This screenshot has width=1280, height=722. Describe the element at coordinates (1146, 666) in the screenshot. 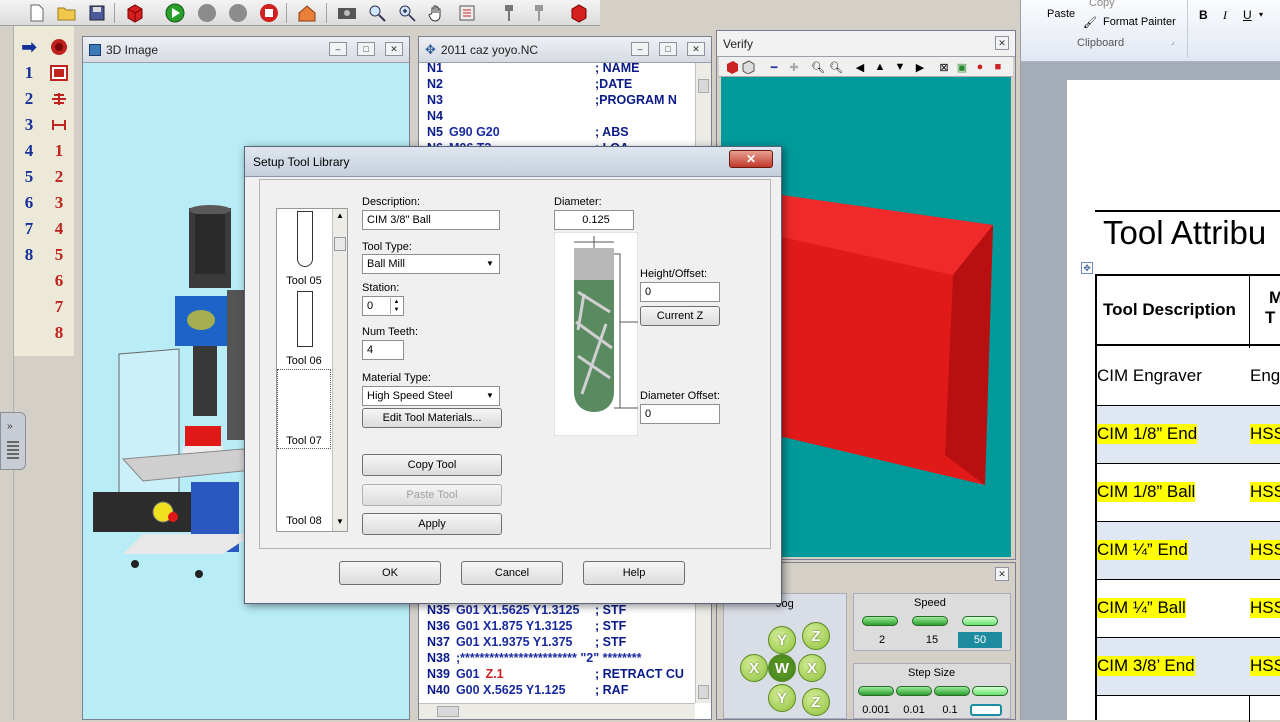

I see `tool-description-cell: CIM 3/8’ End` at that location.